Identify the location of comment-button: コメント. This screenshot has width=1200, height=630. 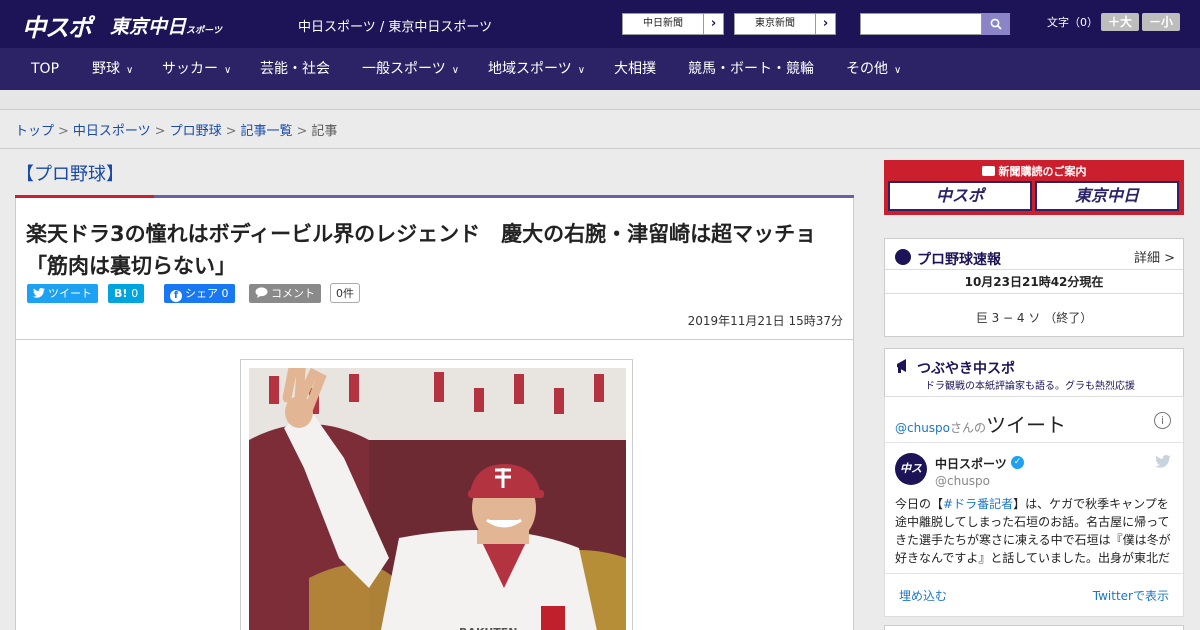
(285, 293).